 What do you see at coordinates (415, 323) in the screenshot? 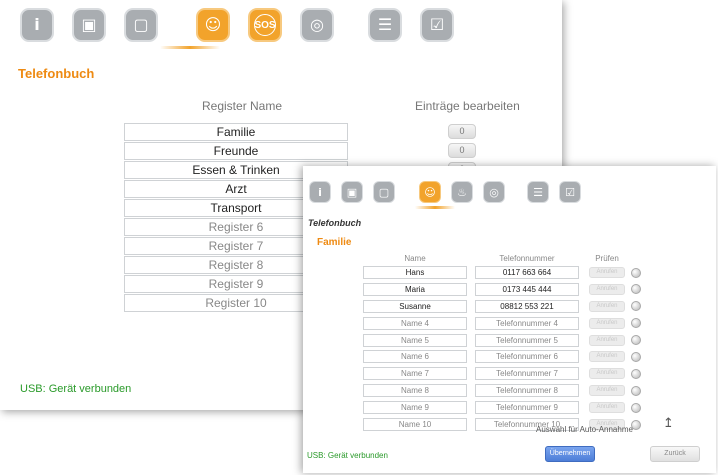
I see `contact-name-field: Name 4` at bounding box center [415, 323].